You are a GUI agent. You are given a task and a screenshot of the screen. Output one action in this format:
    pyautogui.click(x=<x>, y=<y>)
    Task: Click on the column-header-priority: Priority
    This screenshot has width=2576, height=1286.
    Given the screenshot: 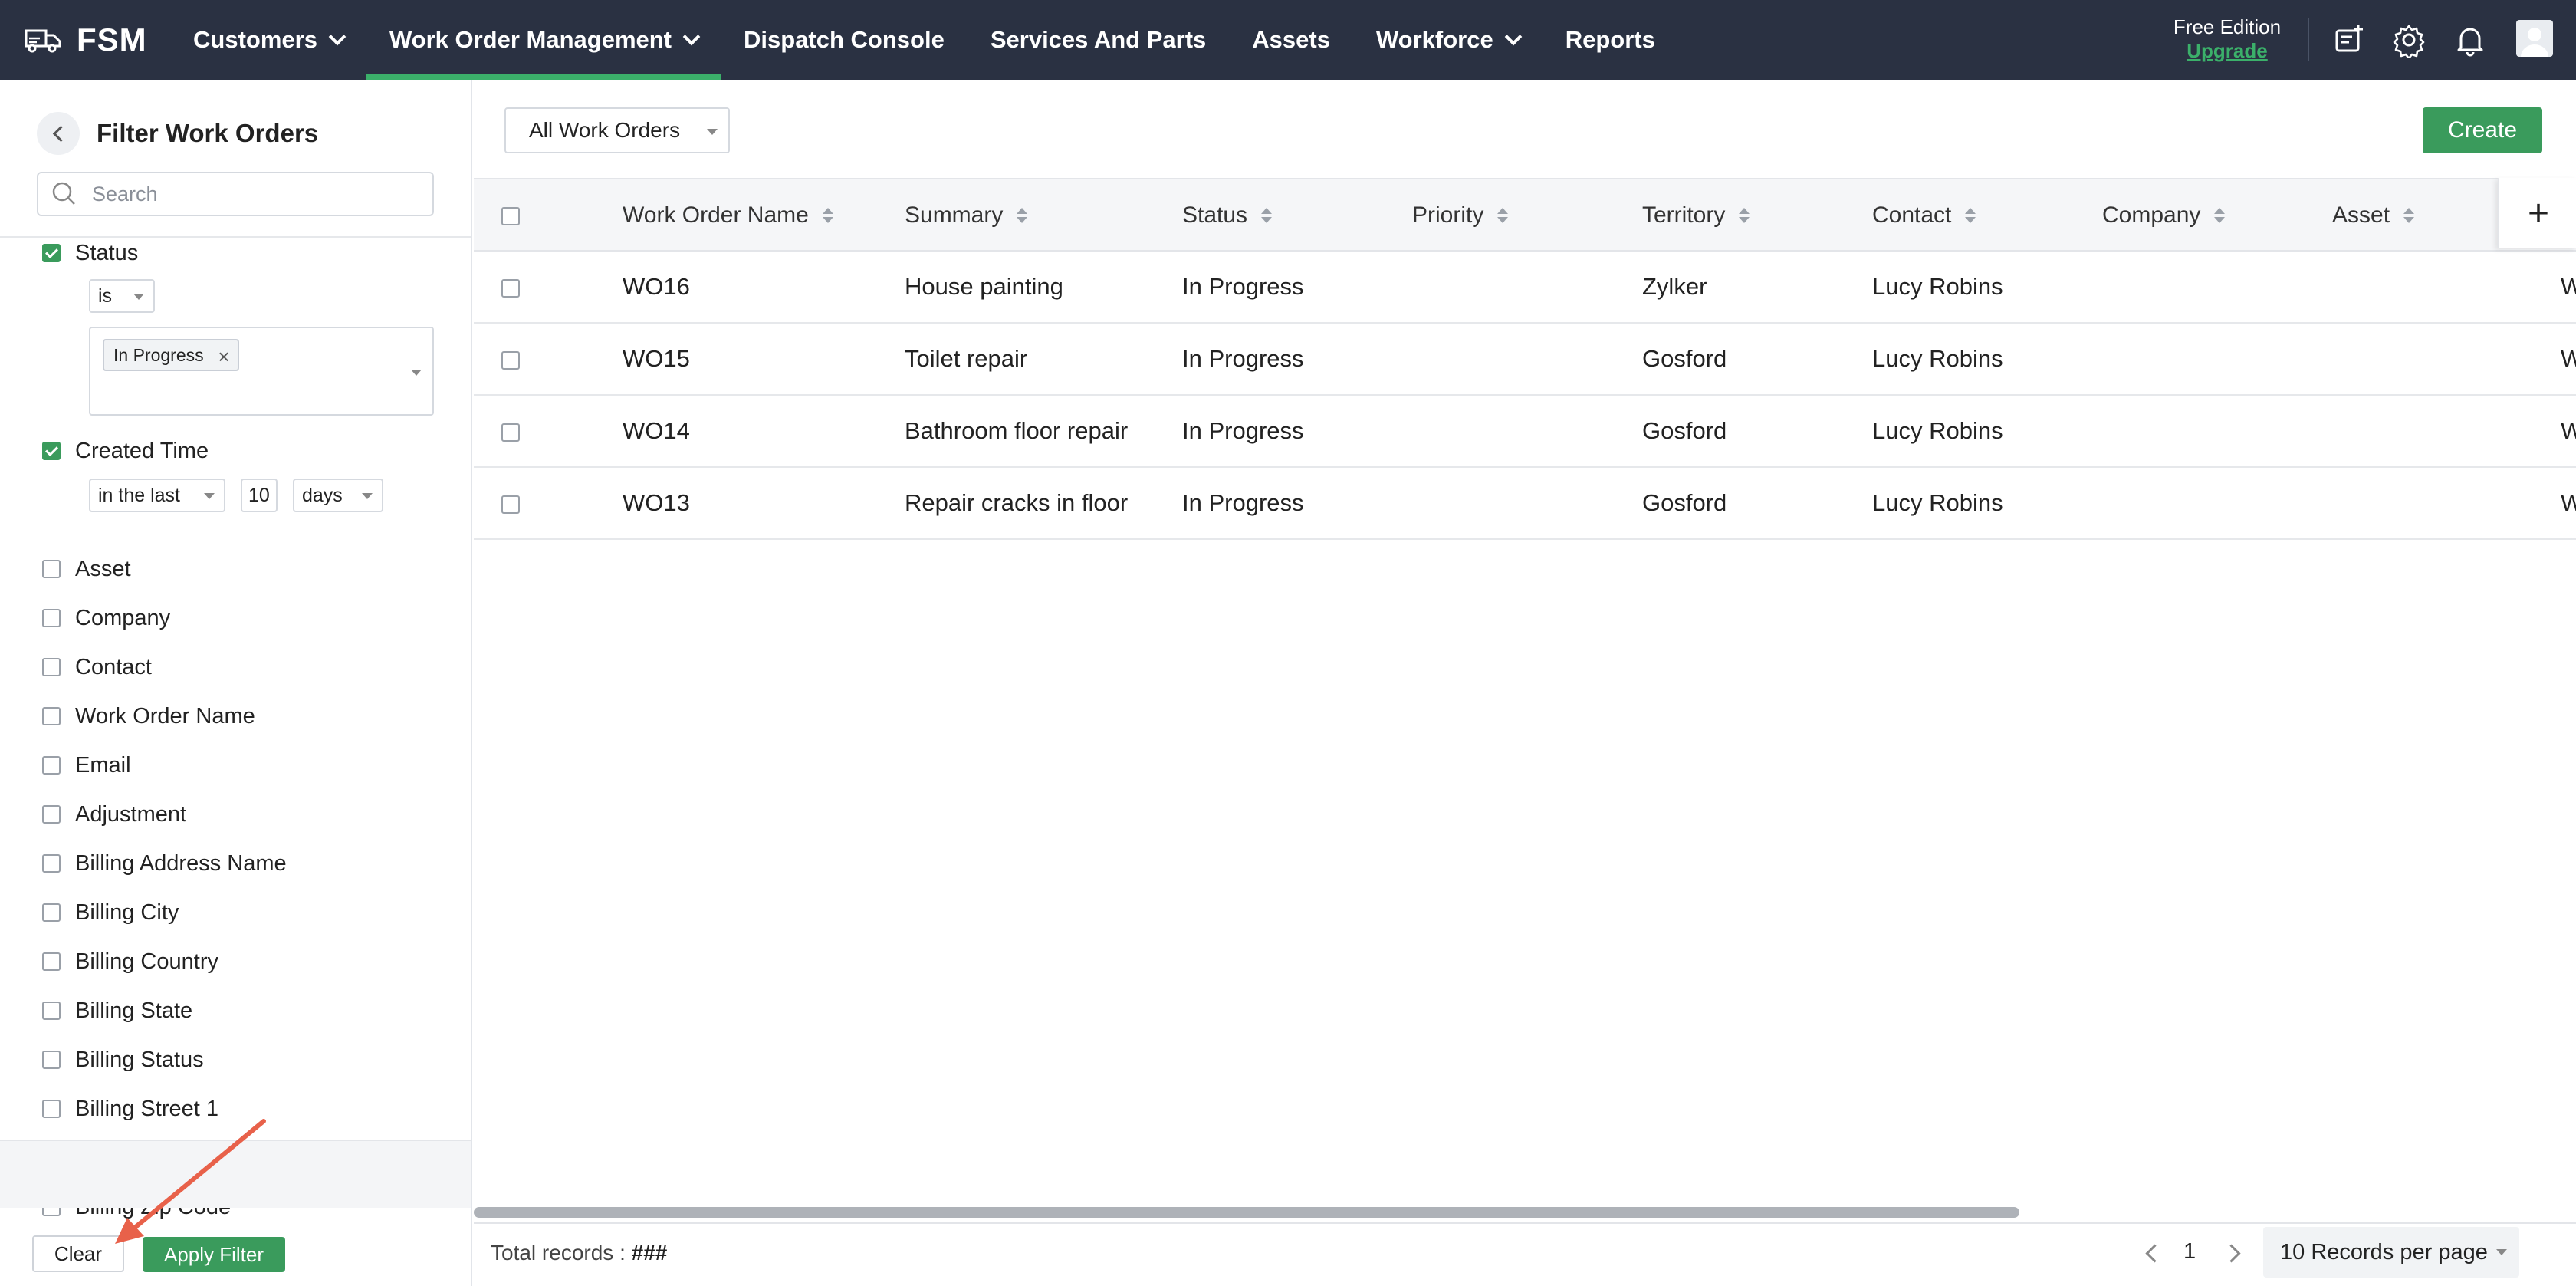 What is the action you would take?
    pyautogui.click(x=1460, y=215)
    